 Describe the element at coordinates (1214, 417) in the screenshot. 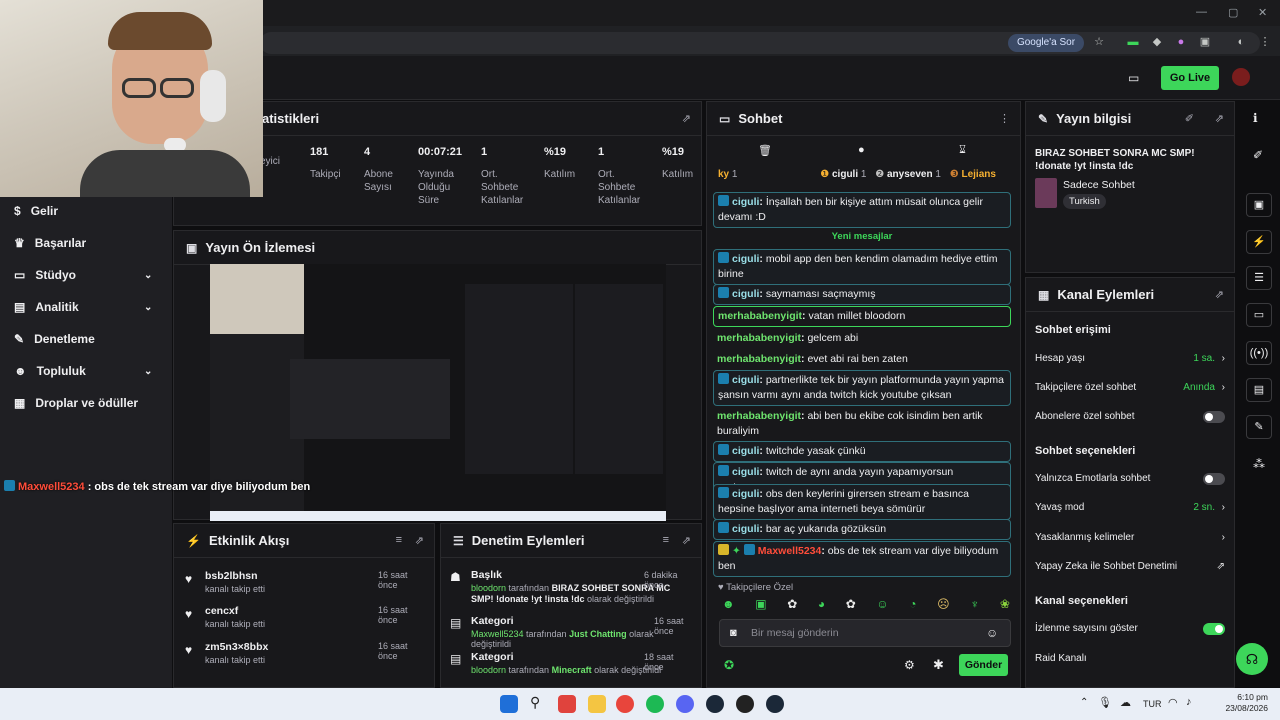

I see `subscribers-chat-toggle` at that location.